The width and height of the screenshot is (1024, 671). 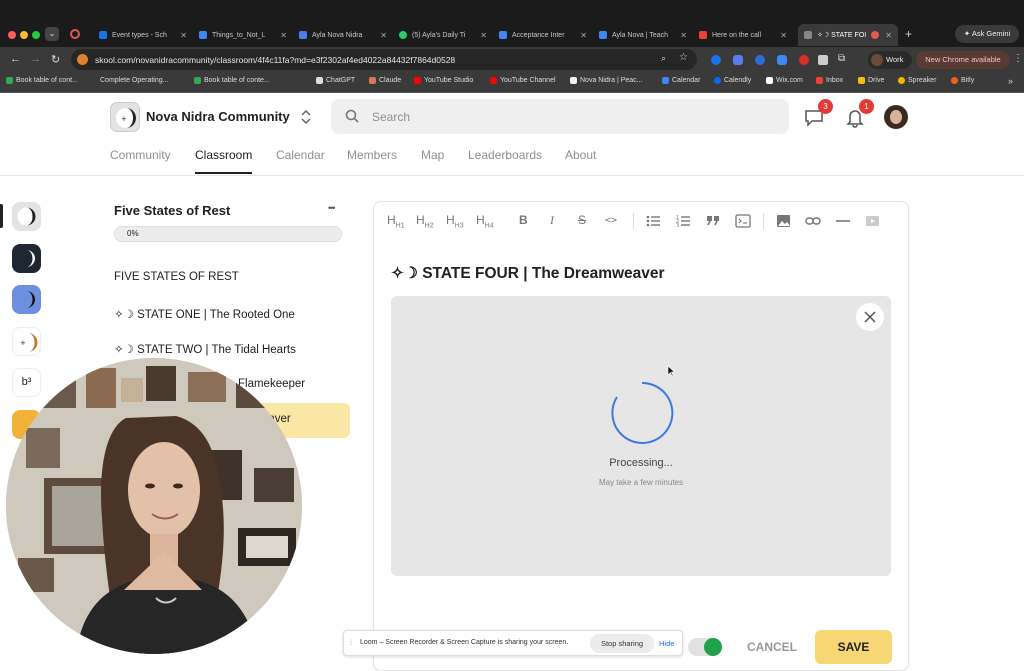 I want to click on tab-community: Community, so click(x=140, y=155).